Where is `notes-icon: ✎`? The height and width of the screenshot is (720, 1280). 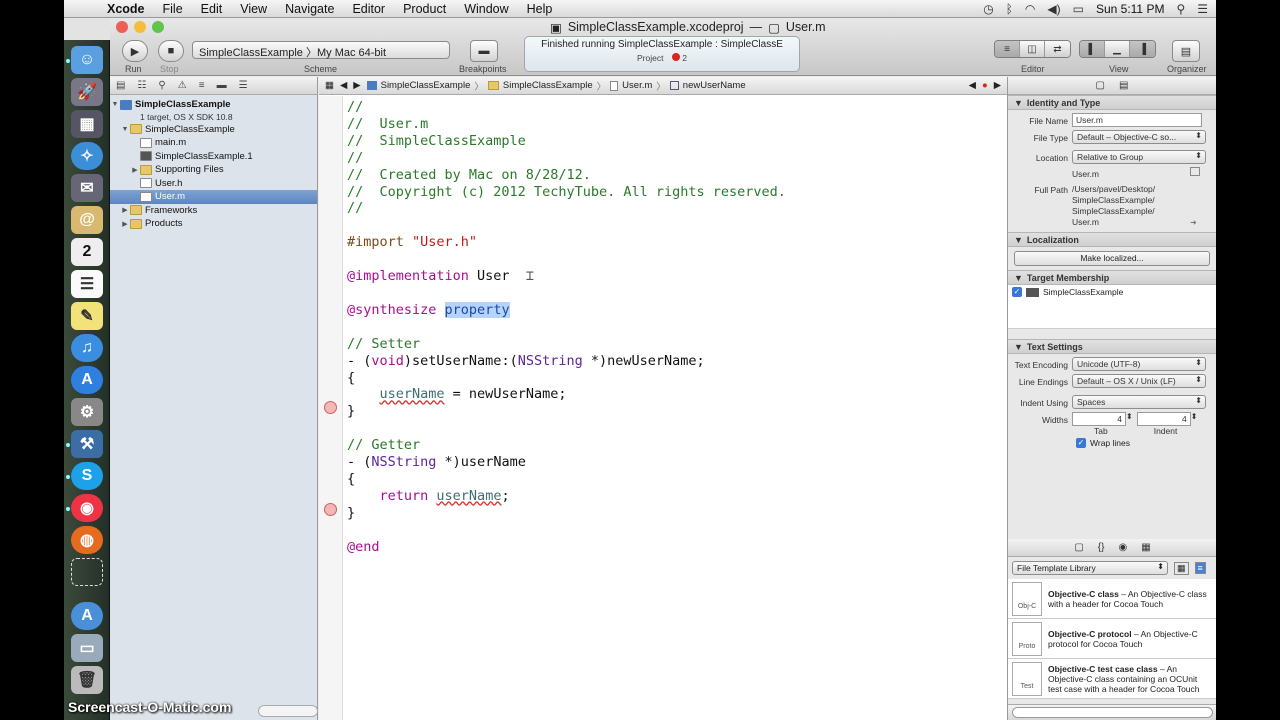
notes-icon: ✎ is located at coordinates (87, 316).